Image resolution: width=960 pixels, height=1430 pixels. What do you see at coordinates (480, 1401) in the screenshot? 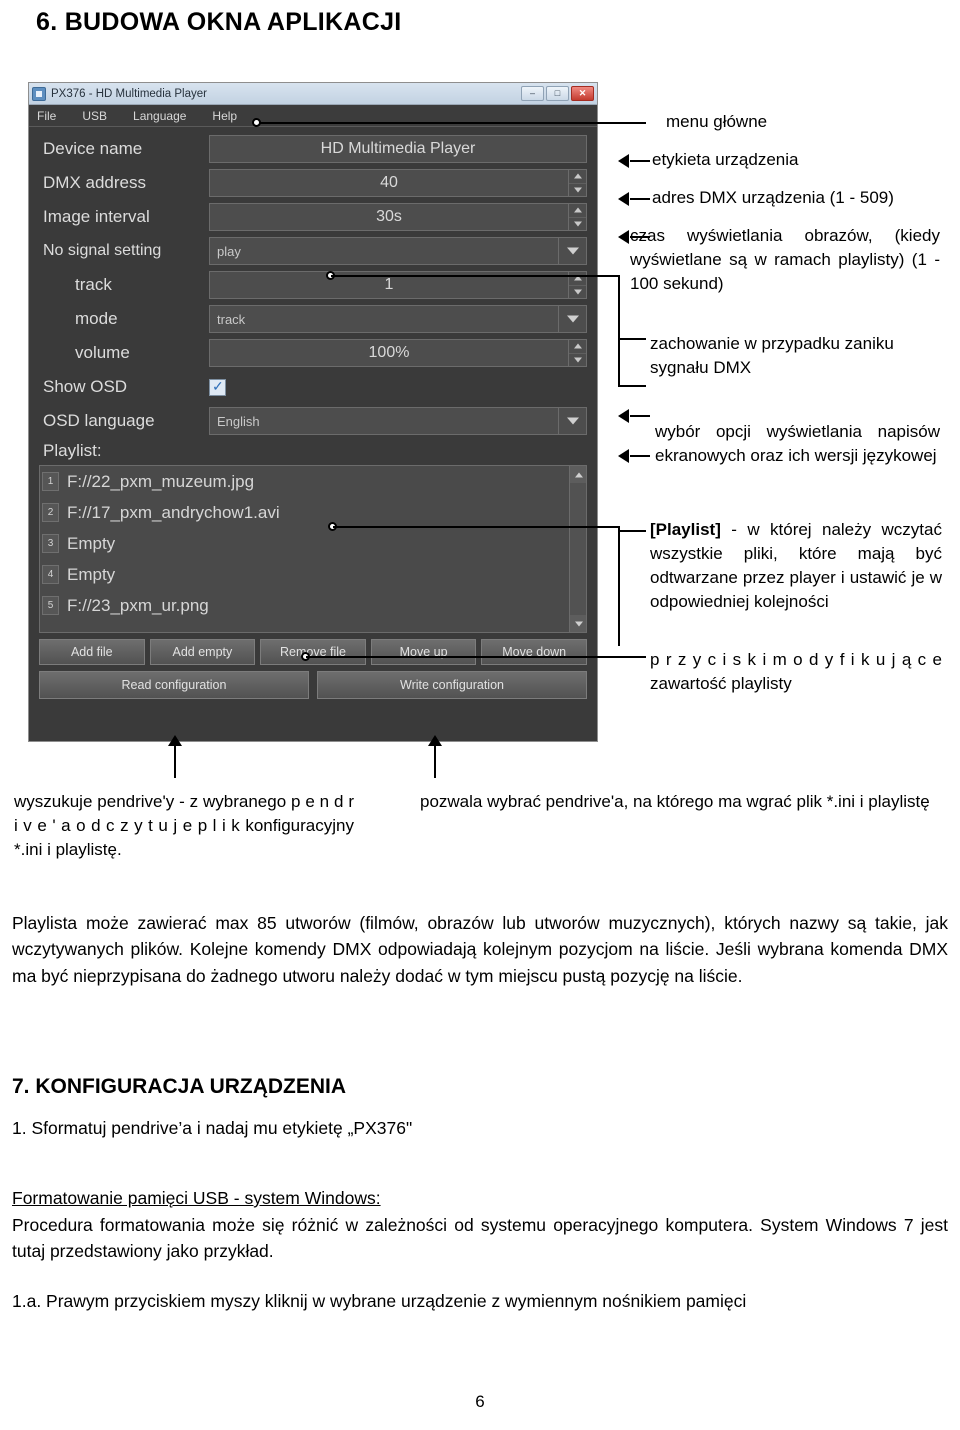
I see `page-number: 6` at bounding box center [480, 1401].